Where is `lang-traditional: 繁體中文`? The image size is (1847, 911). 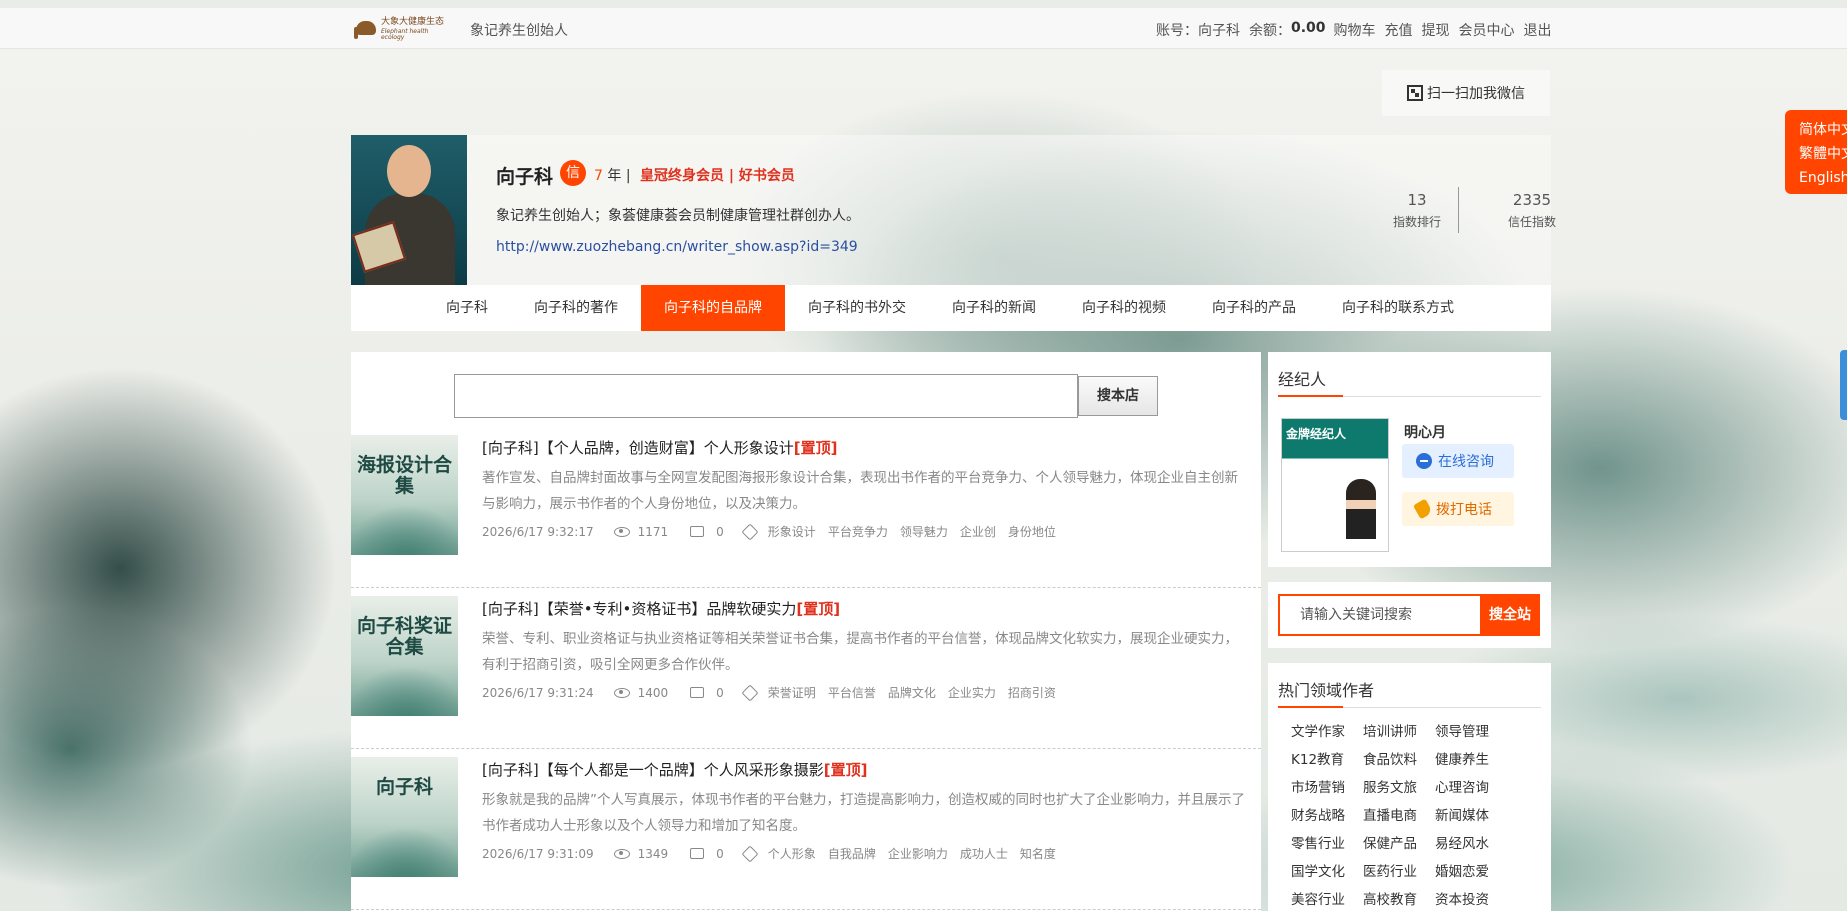 lang-traditional: 繁體中文 is located at coordinates (1823, 154).